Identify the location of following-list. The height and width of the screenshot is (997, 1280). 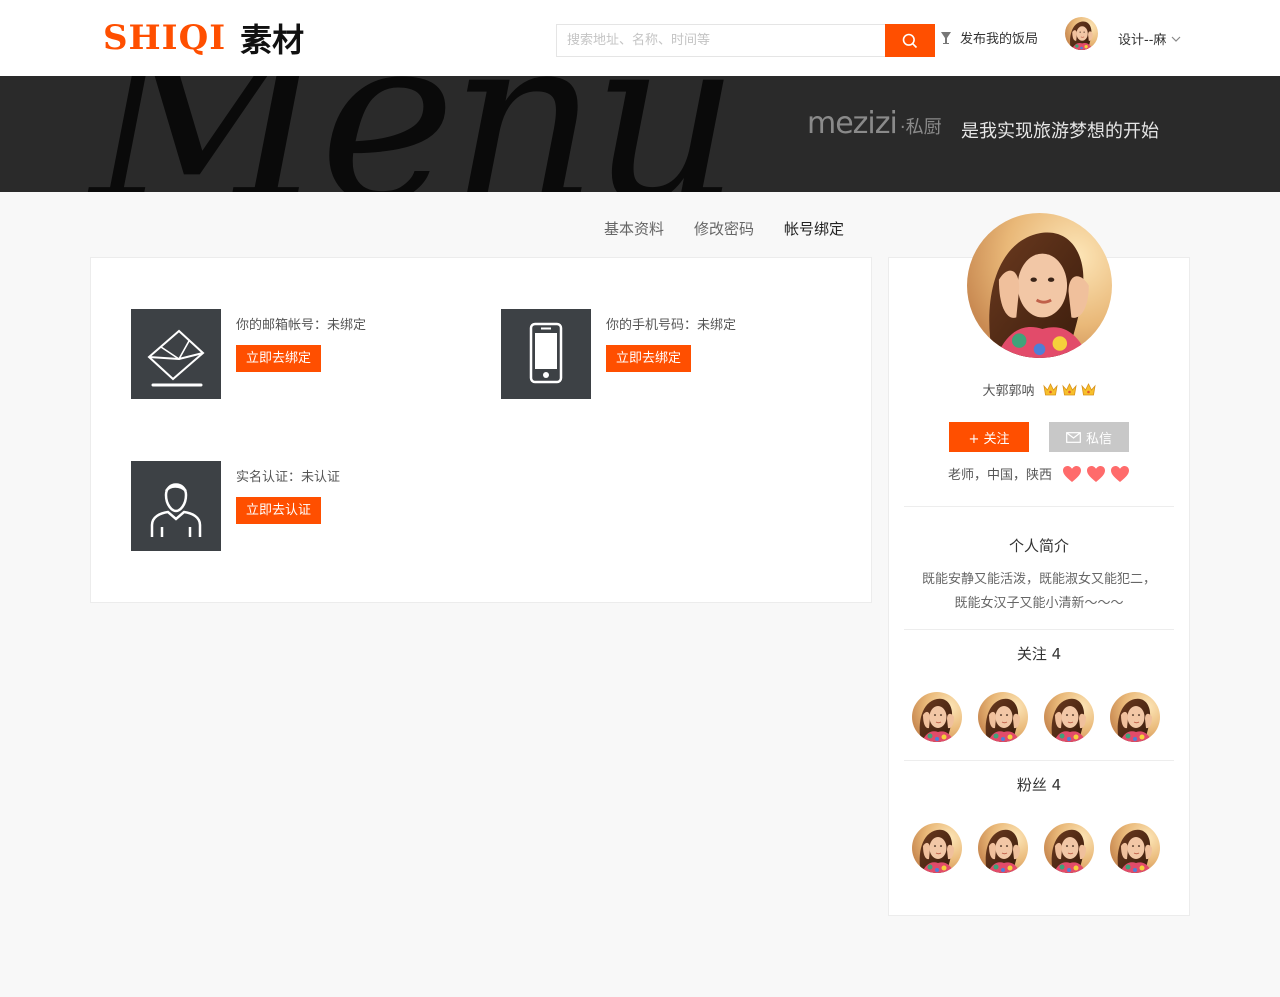
(1044, 717).